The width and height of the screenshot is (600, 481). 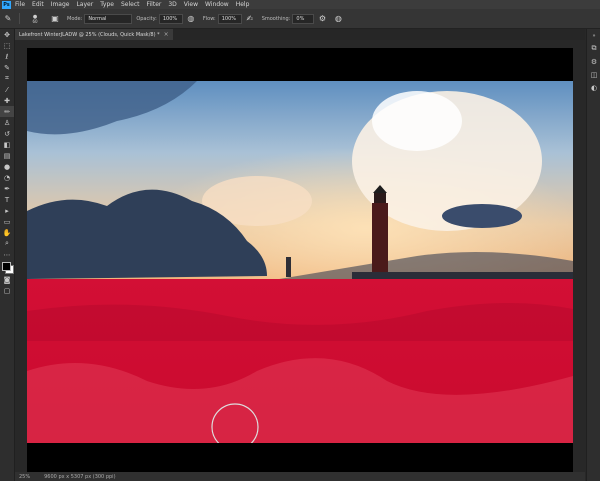 What do you see at coordinates (322, 19) in the screenshot?
I see `smoothing-settings-icon: ⚙` at bounding box center [322, 19].